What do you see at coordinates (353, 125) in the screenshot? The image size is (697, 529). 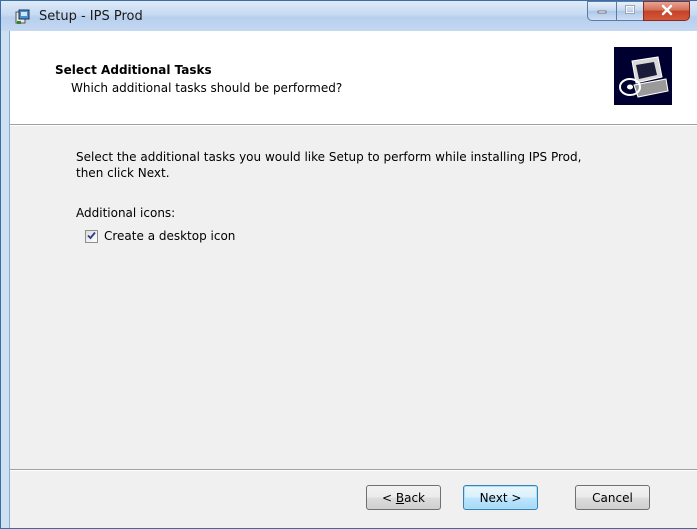 I see `header-divider` at bounding box center [353, 125].